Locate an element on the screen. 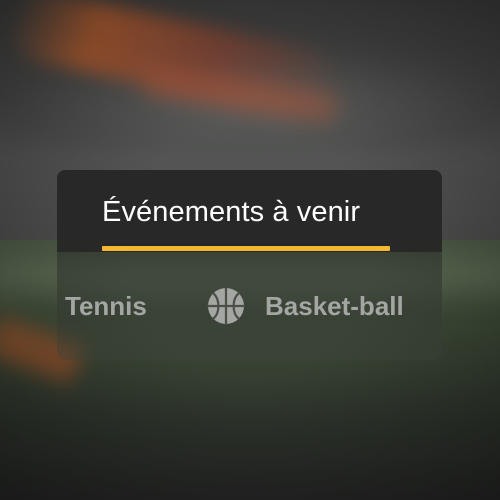 The height and width of the screenshot is (500, 500). tab-basketball-label: Basket-ball is located at coordinates (334, 305).